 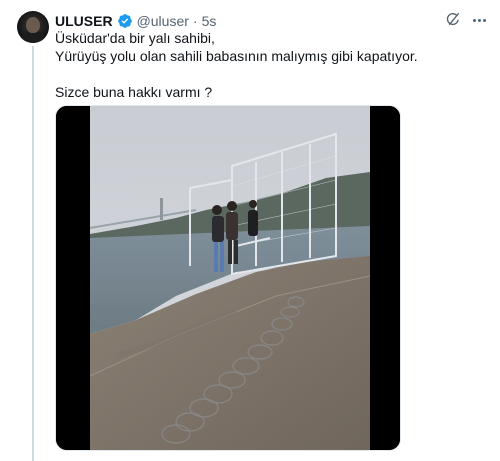 I want to click on tweet-text-line-3: Sizce buna hakkı varmı ?, so click(x=134, y=92).